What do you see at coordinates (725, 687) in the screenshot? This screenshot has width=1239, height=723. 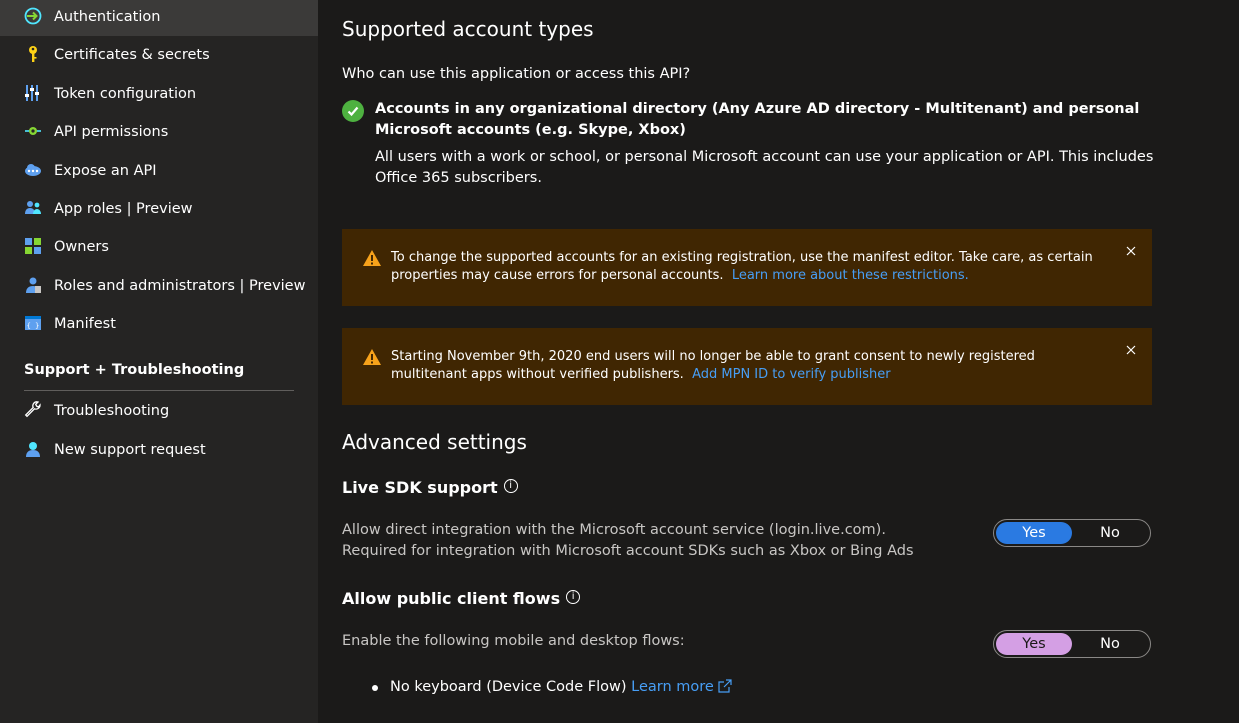 I see `external-link-icon` at bounding box center [725, 687].